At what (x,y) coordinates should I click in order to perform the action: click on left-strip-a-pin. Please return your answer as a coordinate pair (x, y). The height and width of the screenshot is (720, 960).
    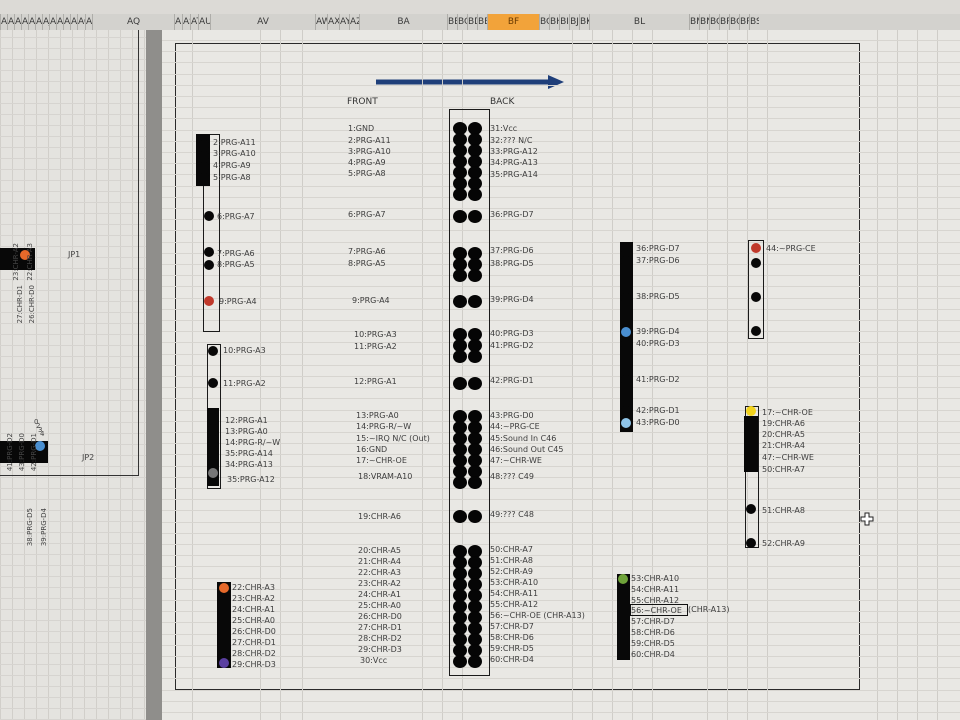
    Looking at the image, I should click on (204, 156).